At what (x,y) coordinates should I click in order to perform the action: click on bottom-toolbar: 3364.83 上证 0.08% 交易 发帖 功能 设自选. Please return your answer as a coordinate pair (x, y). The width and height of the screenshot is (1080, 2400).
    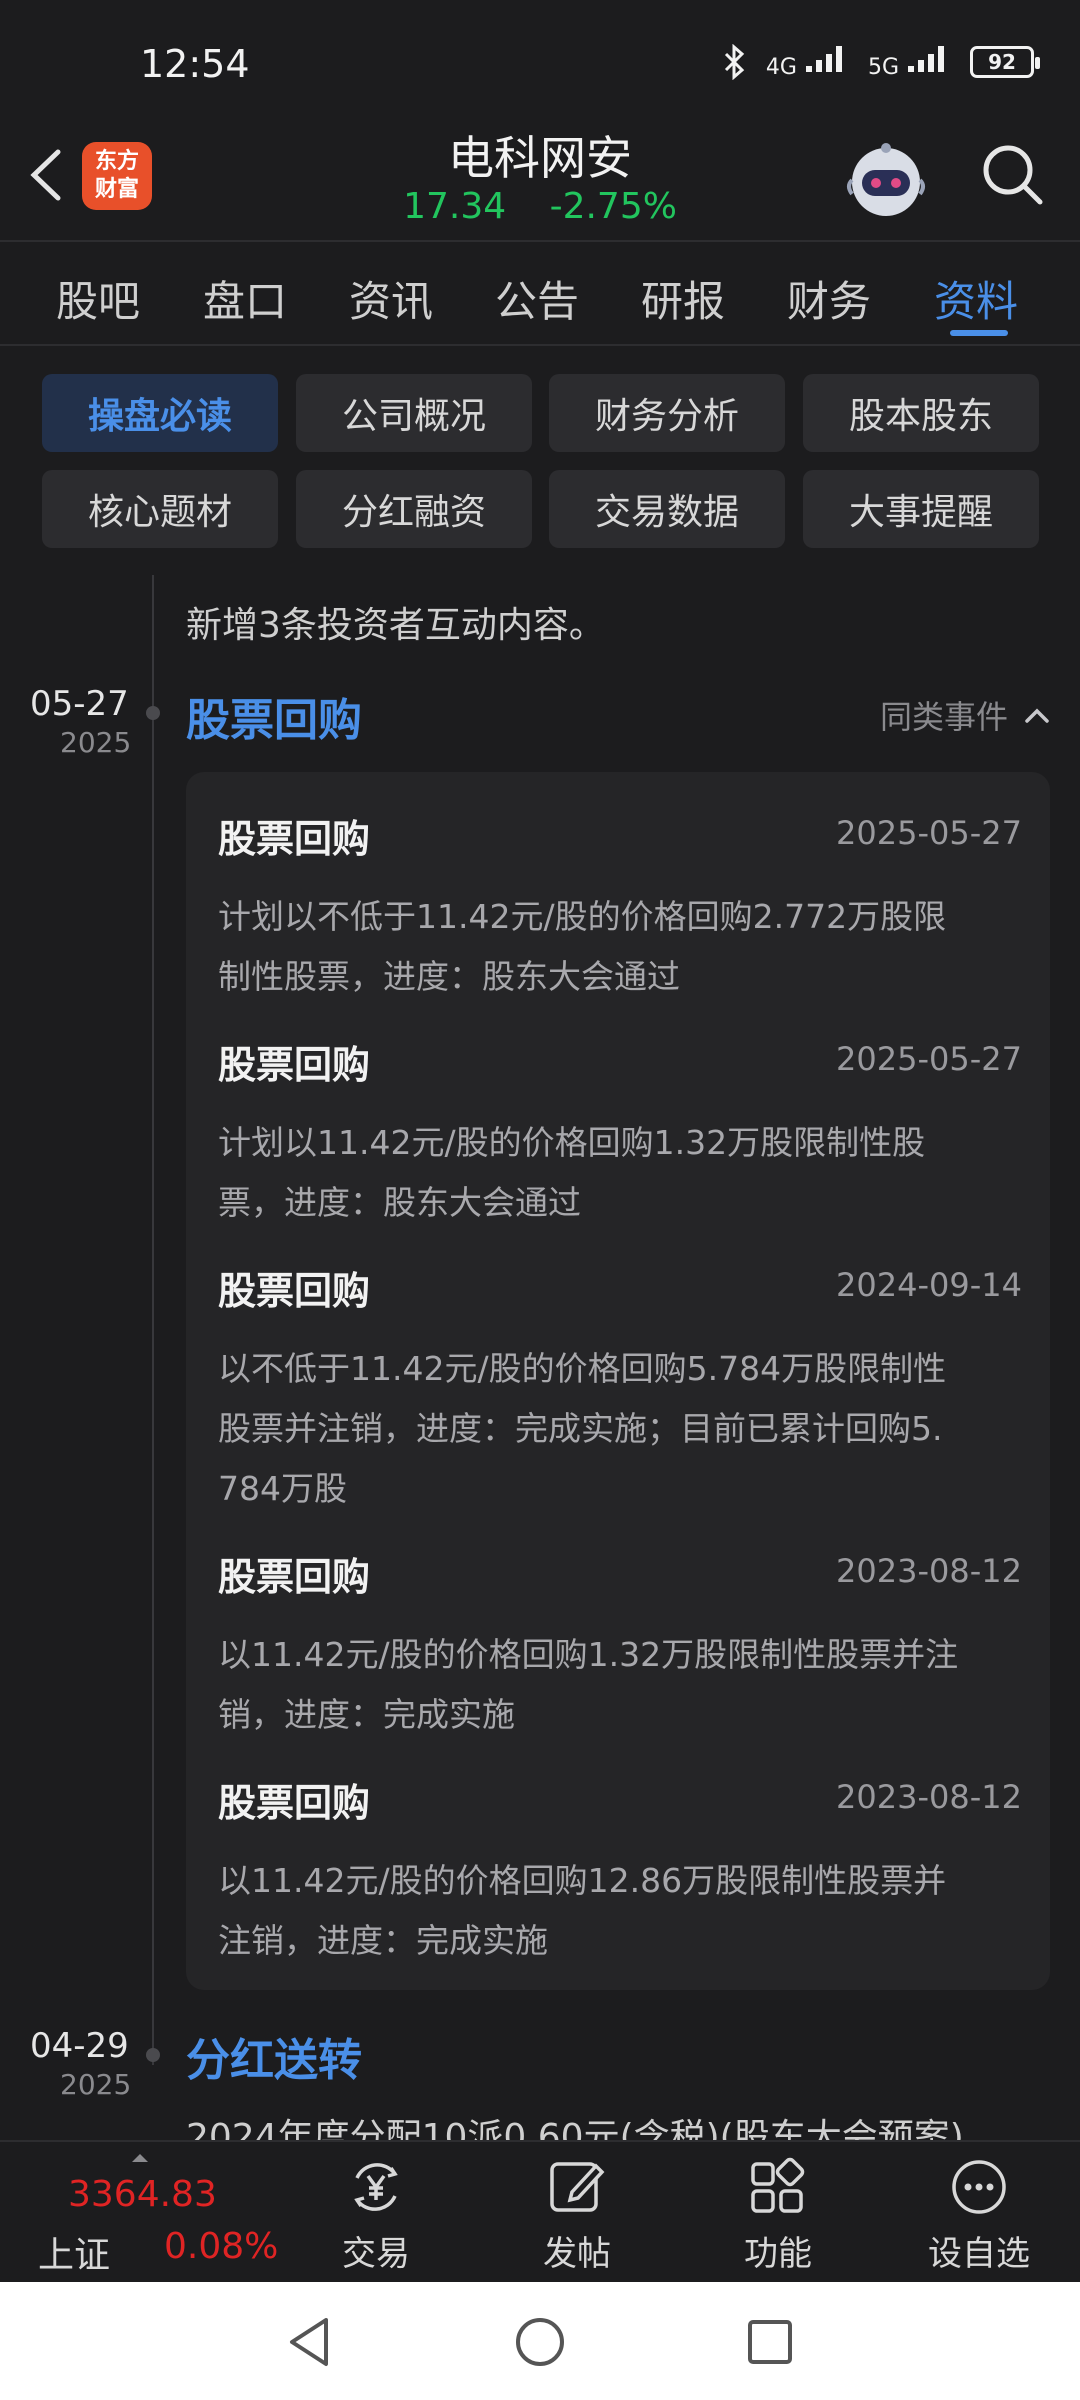
    Looking at the image, I should click on (540, 2211).